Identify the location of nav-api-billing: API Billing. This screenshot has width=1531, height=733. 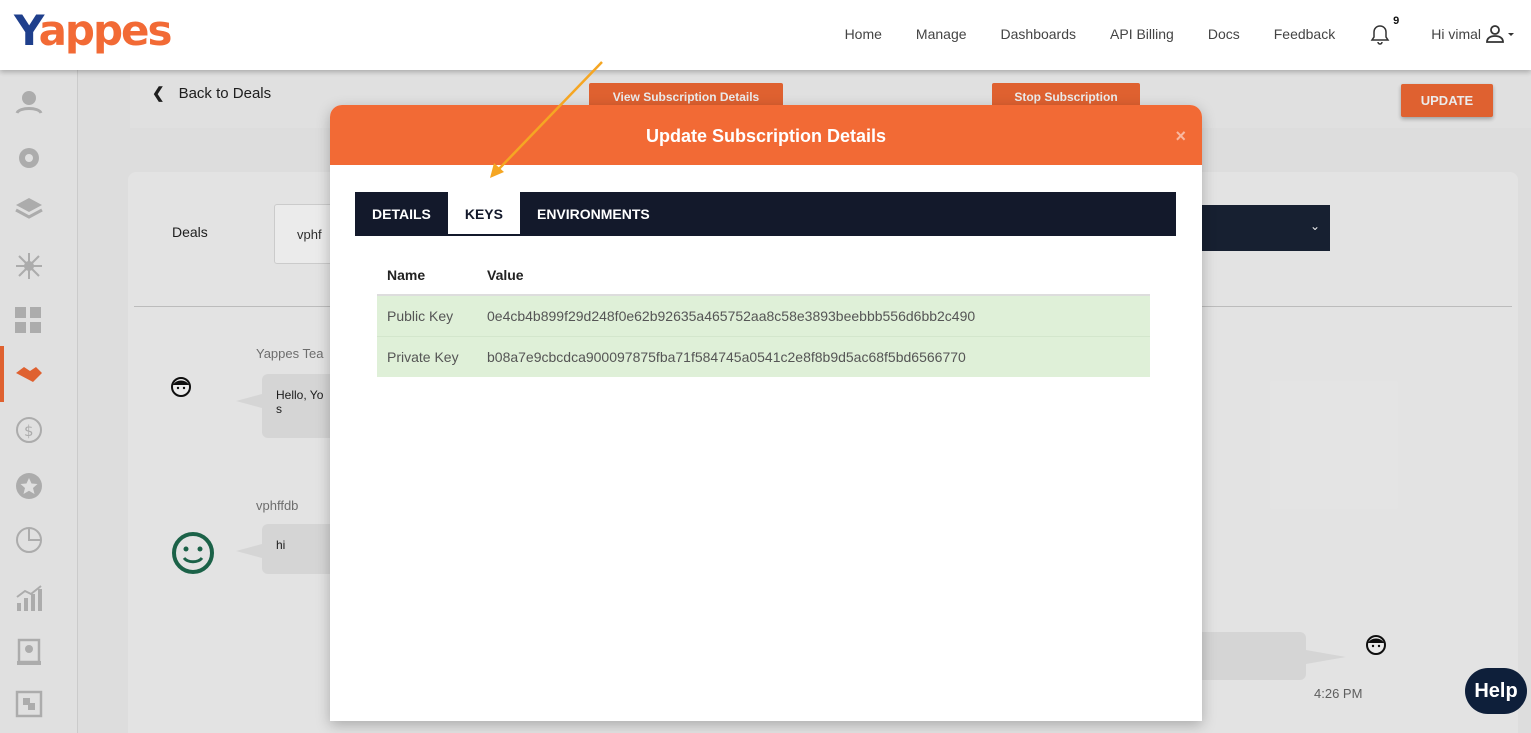
(1142, 34).